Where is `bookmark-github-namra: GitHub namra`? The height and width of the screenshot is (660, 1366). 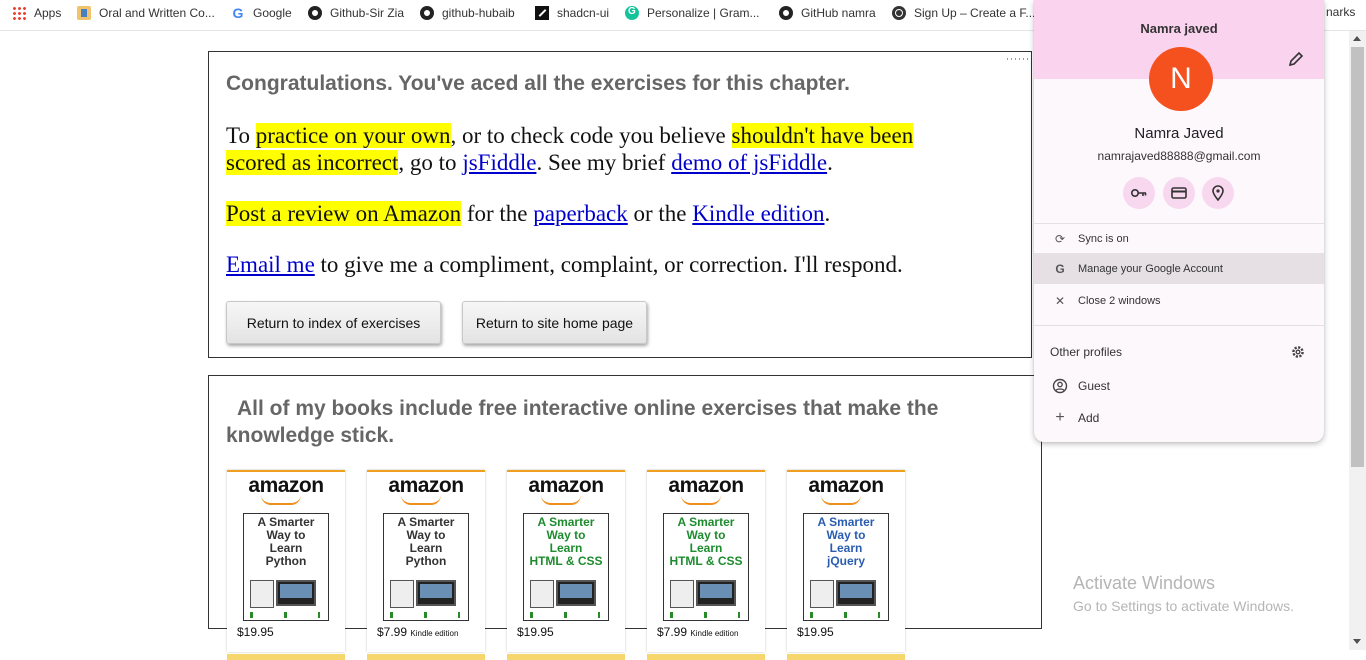 bookmark-github-namra: GitHub namra is located at coordinates (827, 13).